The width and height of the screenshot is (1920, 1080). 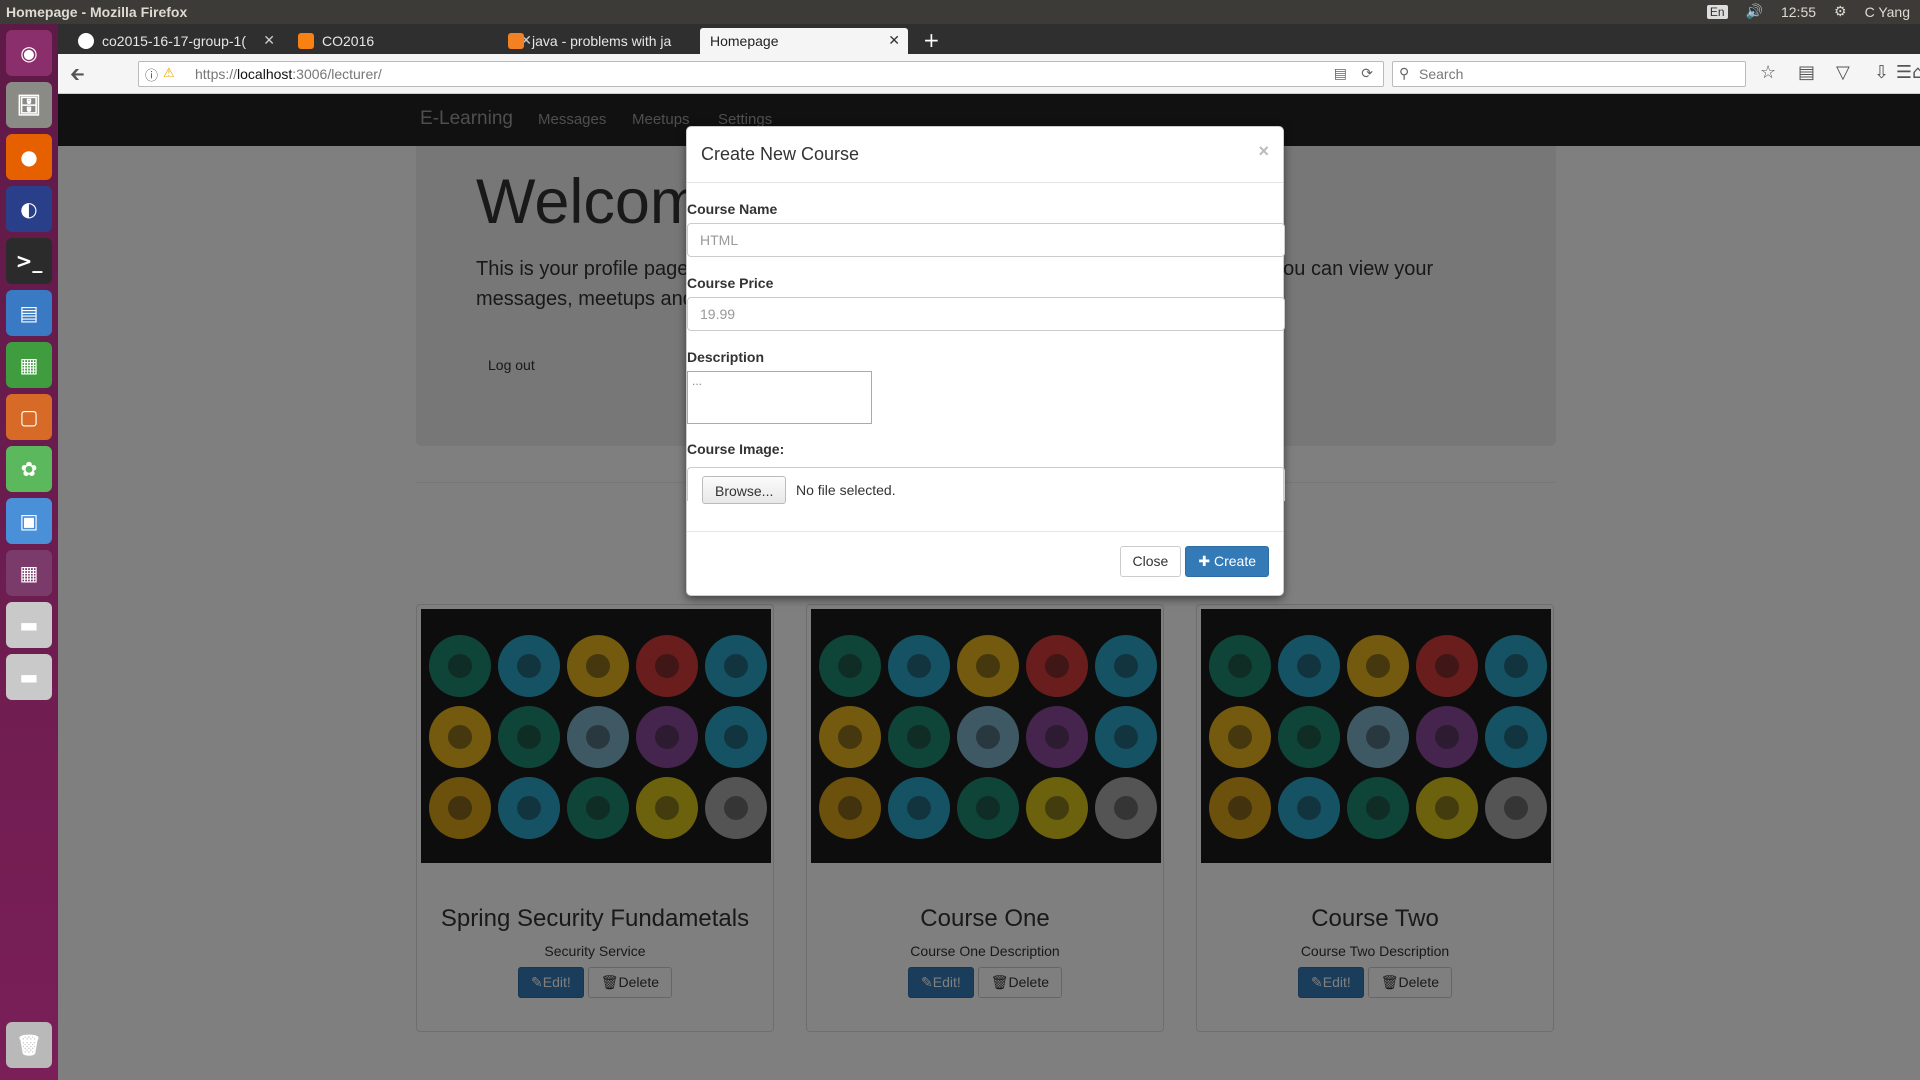 What do you see at coordinates (726, 357) in the screenshot?
I see `description-label: Description` at bounding box center [726, 357].